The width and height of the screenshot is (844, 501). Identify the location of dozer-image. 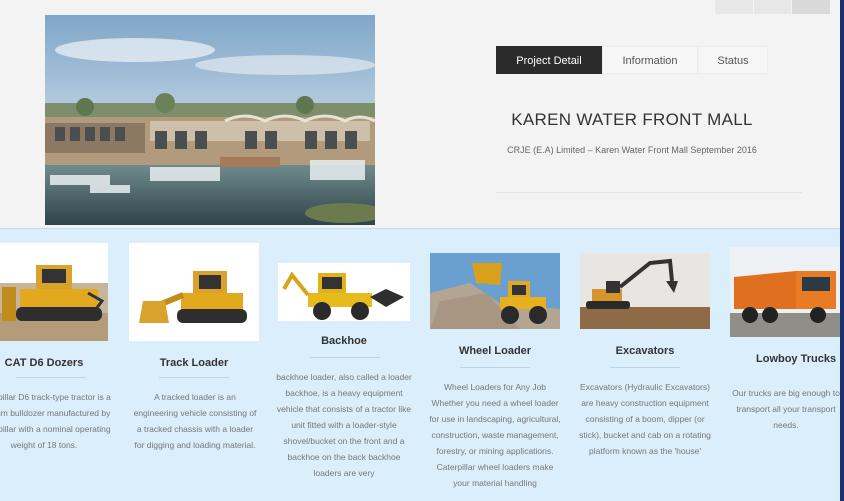
(54, 292).